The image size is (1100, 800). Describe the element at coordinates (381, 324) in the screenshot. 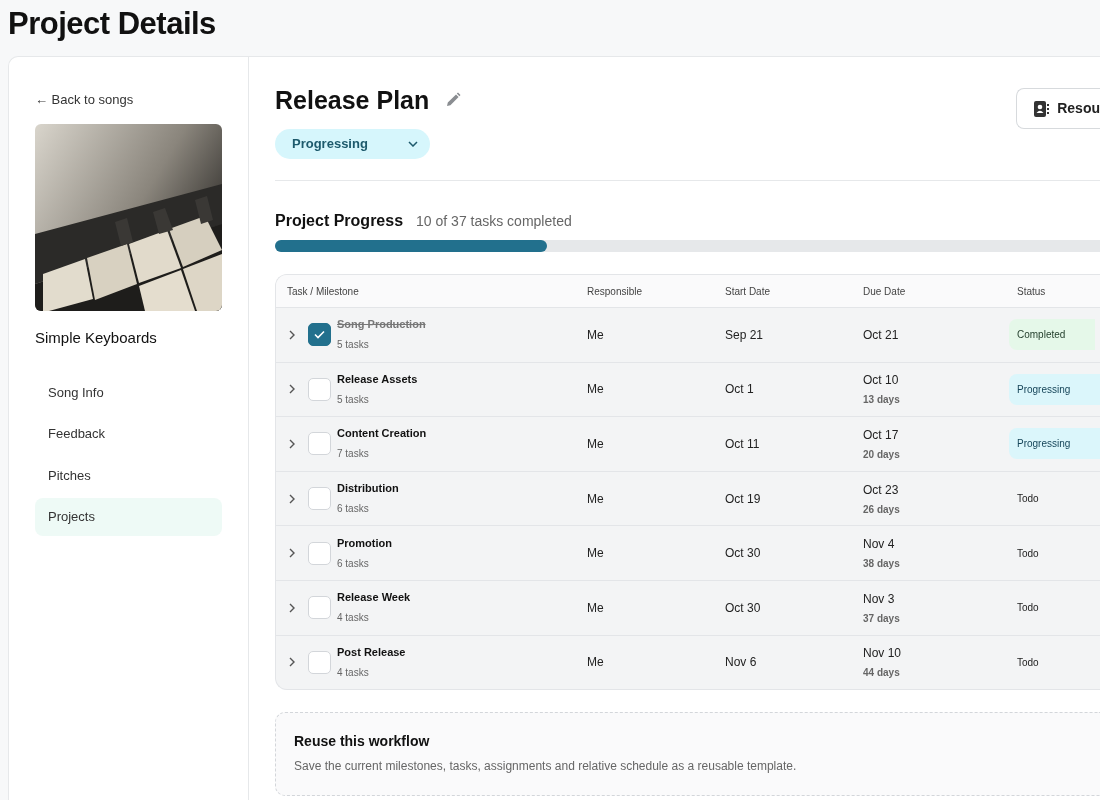

I see `task-name: Song Production` at that location.